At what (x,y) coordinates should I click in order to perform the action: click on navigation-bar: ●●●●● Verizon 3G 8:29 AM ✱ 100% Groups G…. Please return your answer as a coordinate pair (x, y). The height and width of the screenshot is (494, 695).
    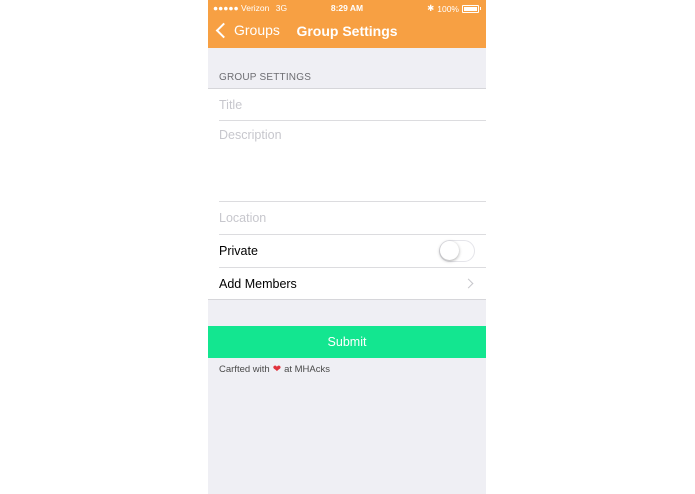
    Looking at the image, I should click on (347, 24).